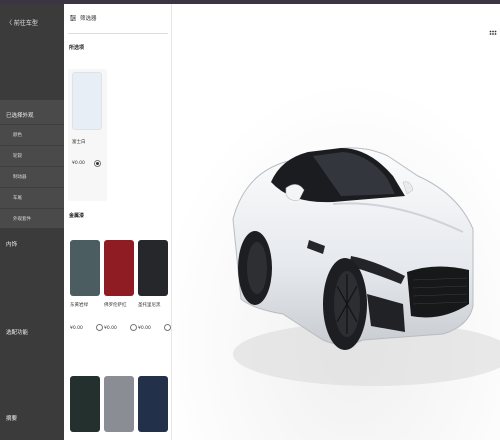 The height and width of the screenshot is (440, 500). What do you see at coordinates (32, 134) in the screenshot?
I see `sidebar-item-color: 颜色` at bounding box center [32, 134].